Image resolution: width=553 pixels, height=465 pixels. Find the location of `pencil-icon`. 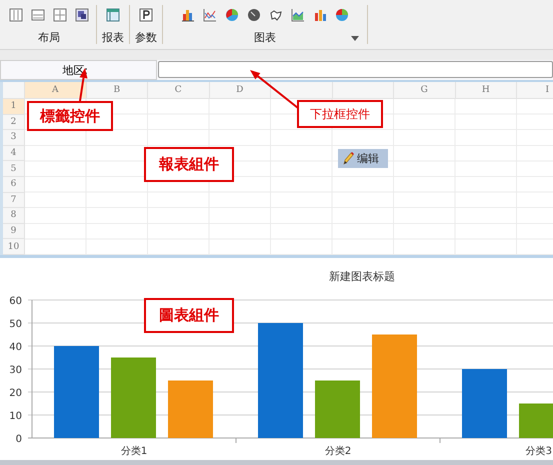

pencil-icon is located at coordinates (348, 159).